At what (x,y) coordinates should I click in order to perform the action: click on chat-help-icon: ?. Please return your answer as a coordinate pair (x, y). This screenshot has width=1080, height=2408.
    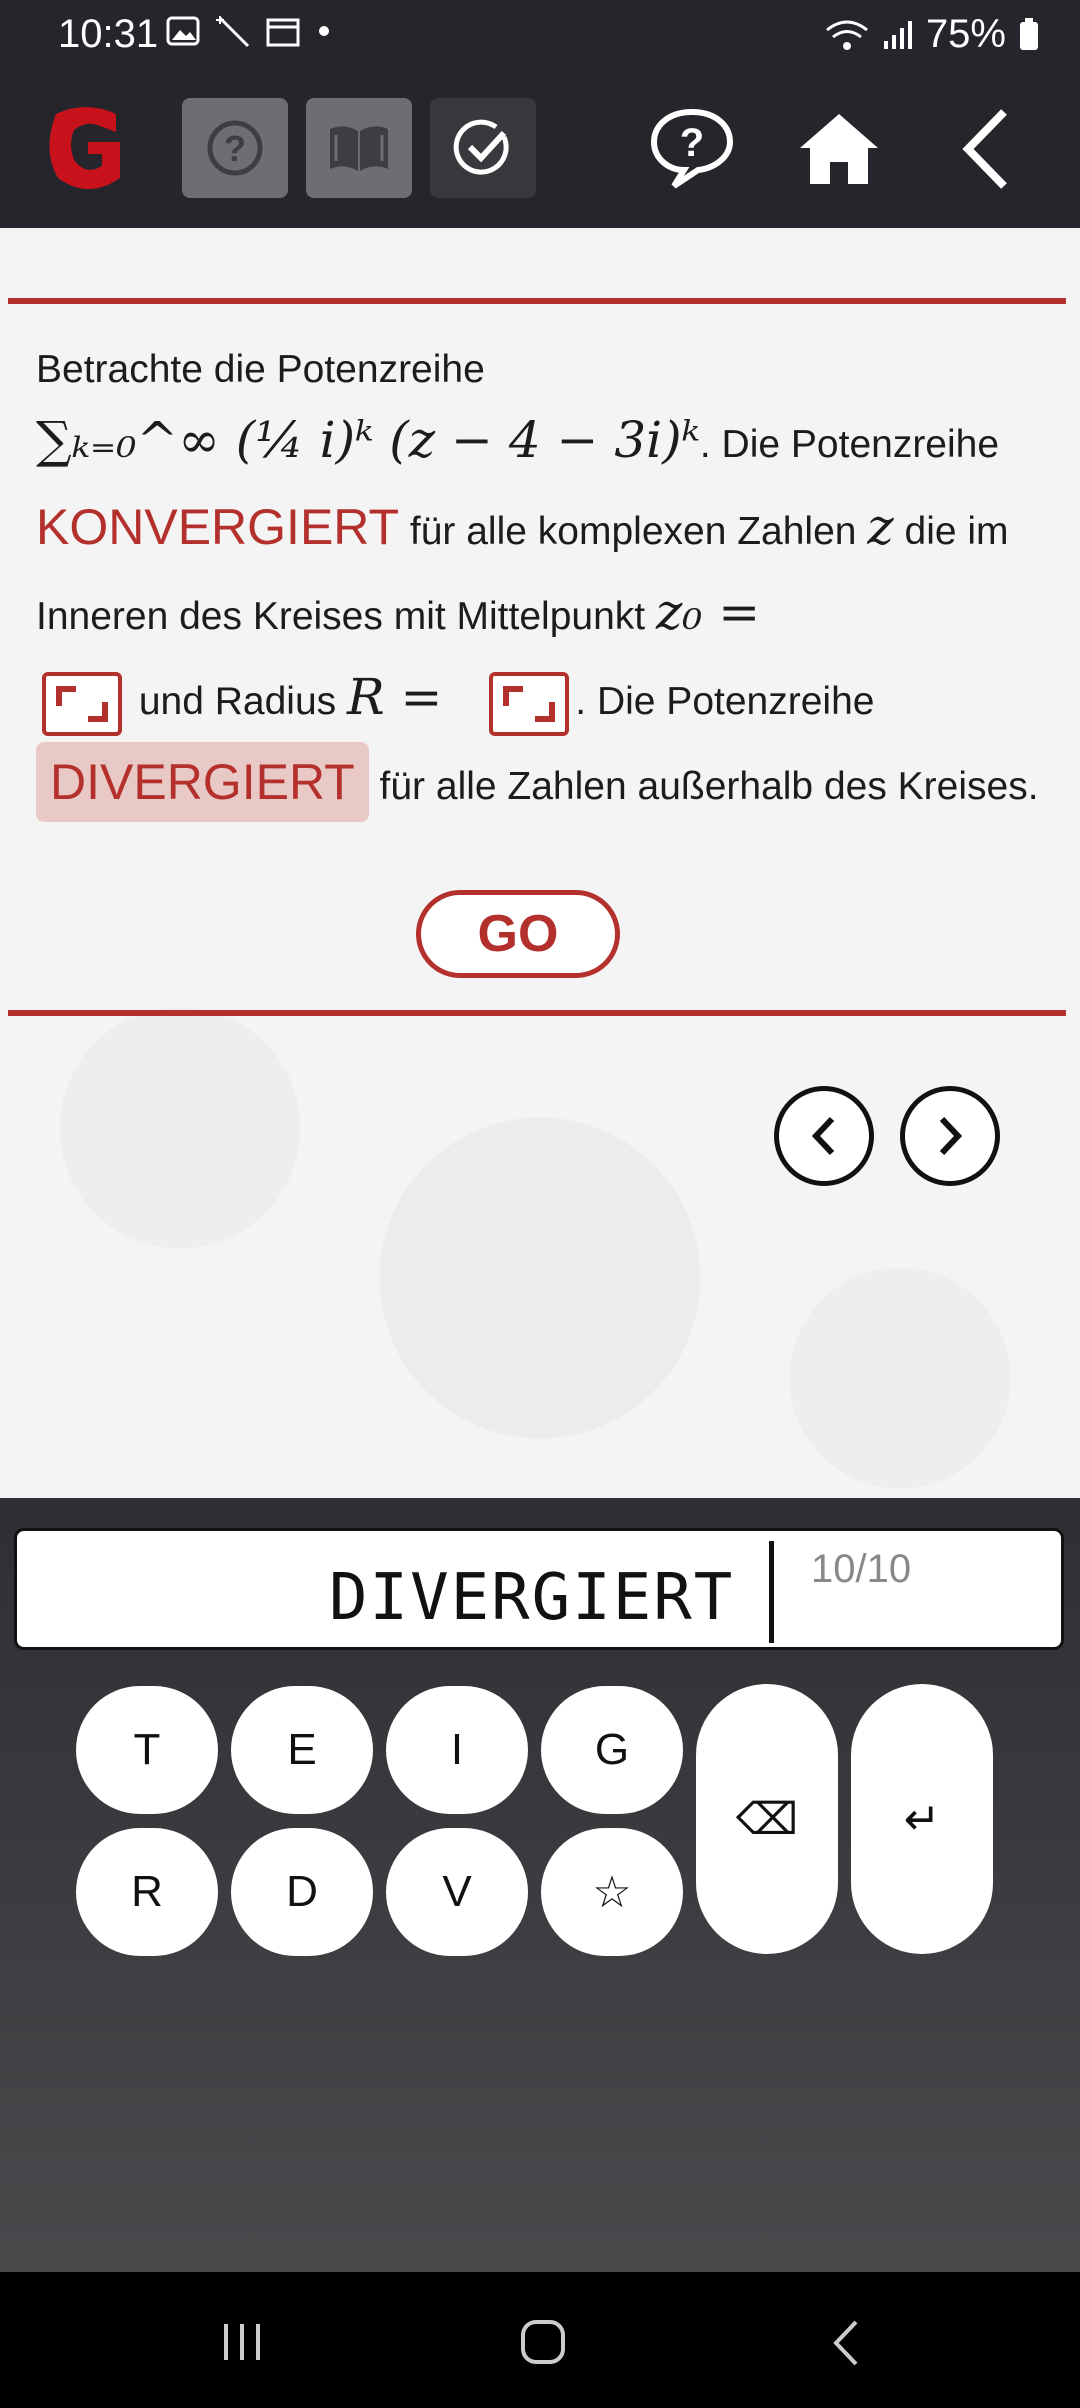
    Looking at the image, I should click on (692, 148).